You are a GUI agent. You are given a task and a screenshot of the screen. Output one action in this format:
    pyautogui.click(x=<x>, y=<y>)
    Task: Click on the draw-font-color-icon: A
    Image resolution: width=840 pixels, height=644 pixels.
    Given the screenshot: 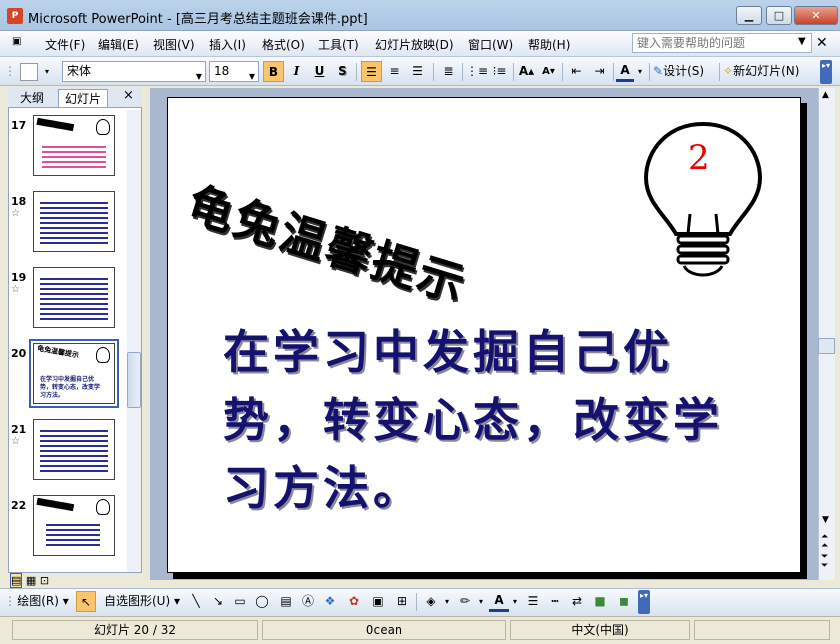 What is the action you would take?
    pyautogui.click(x=499, y=601)
    